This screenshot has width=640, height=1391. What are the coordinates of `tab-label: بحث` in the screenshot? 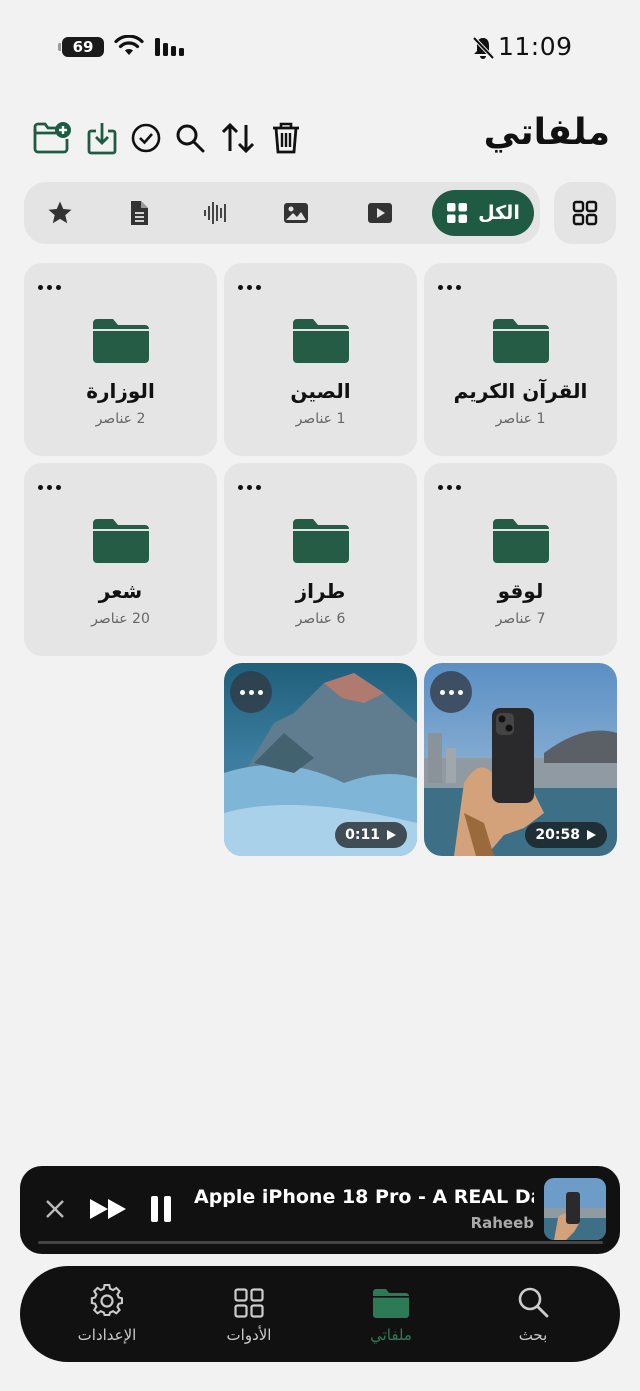 It's located at (533, 1335).